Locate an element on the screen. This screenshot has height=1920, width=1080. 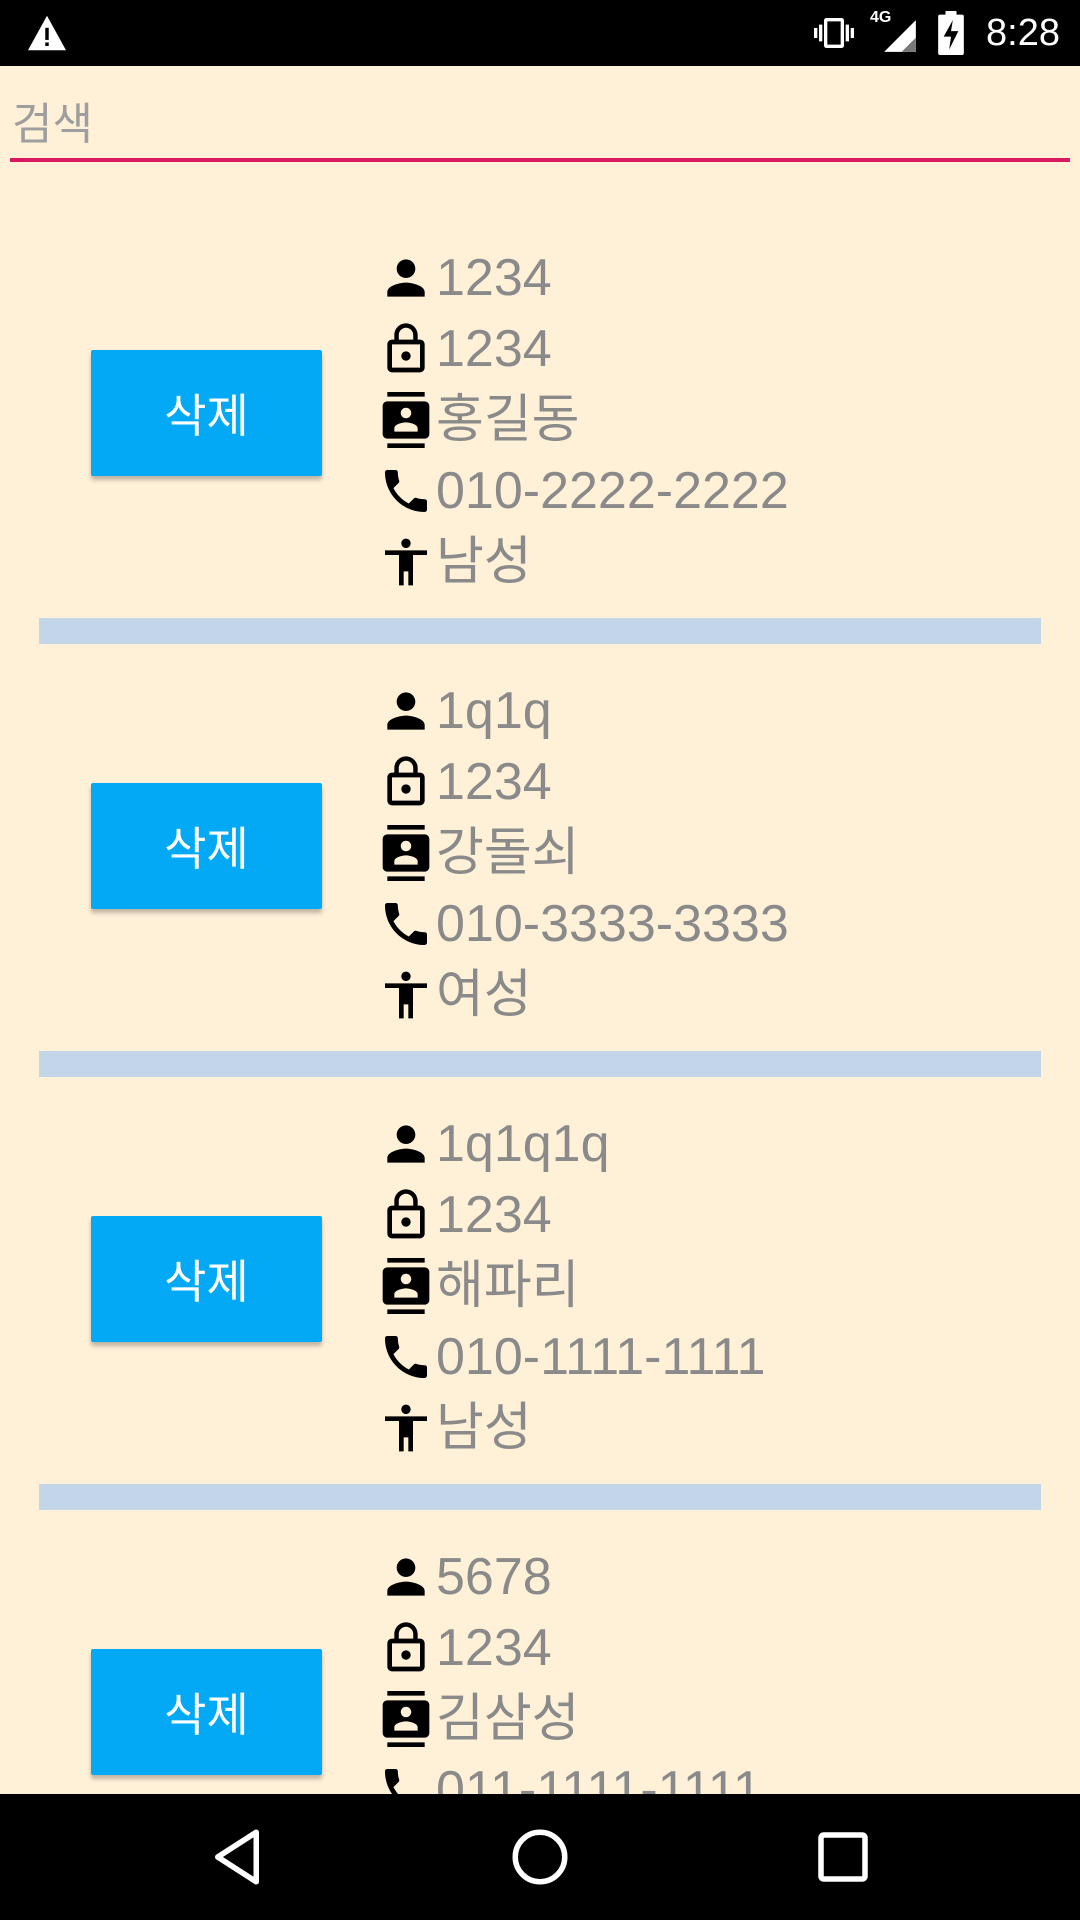
name-row: 강돌쇠 is located at coordinates (583, 852).